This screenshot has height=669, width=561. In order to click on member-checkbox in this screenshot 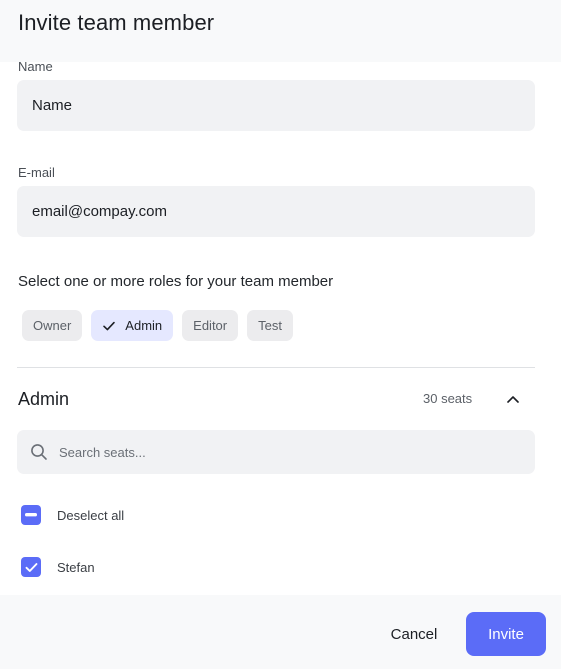, I will do `click(31, 567)`.